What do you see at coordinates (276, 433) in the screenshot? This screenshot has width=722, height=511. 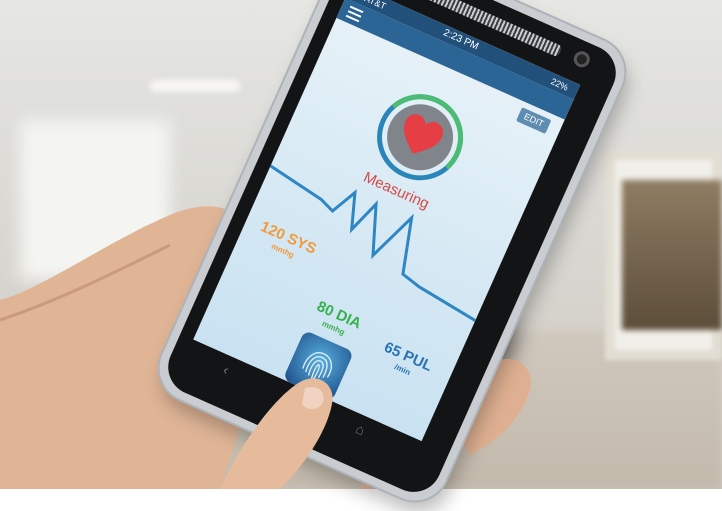 I see `index-finger` at bounding box center [276, 433].